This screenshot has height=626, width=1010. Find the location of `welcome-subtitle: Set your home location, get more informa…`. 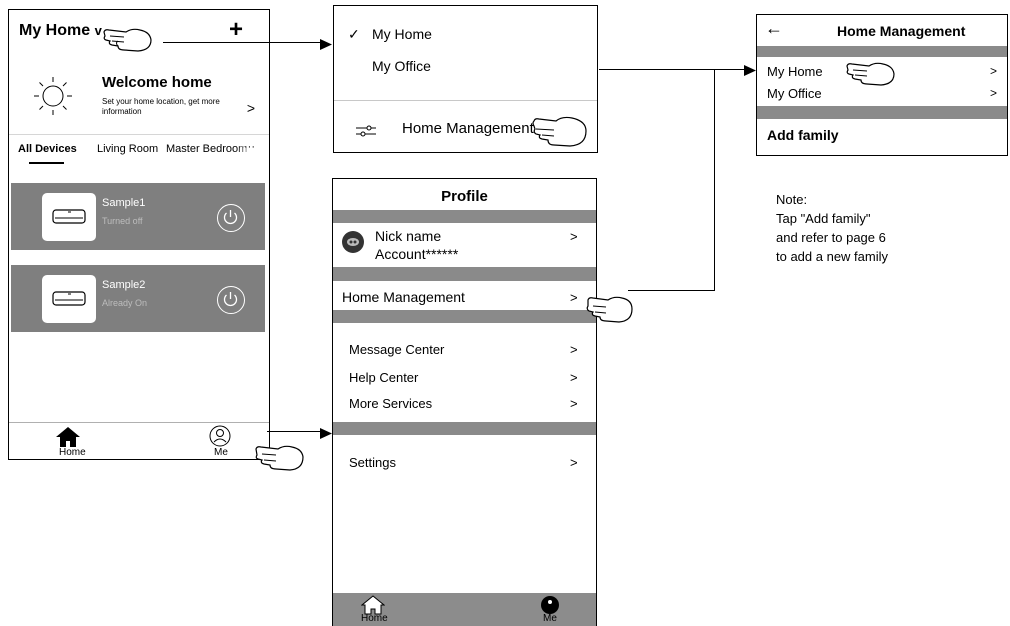

welcome-subtitle: Set your home location, get more informa… is located at coordinates (177, 107).